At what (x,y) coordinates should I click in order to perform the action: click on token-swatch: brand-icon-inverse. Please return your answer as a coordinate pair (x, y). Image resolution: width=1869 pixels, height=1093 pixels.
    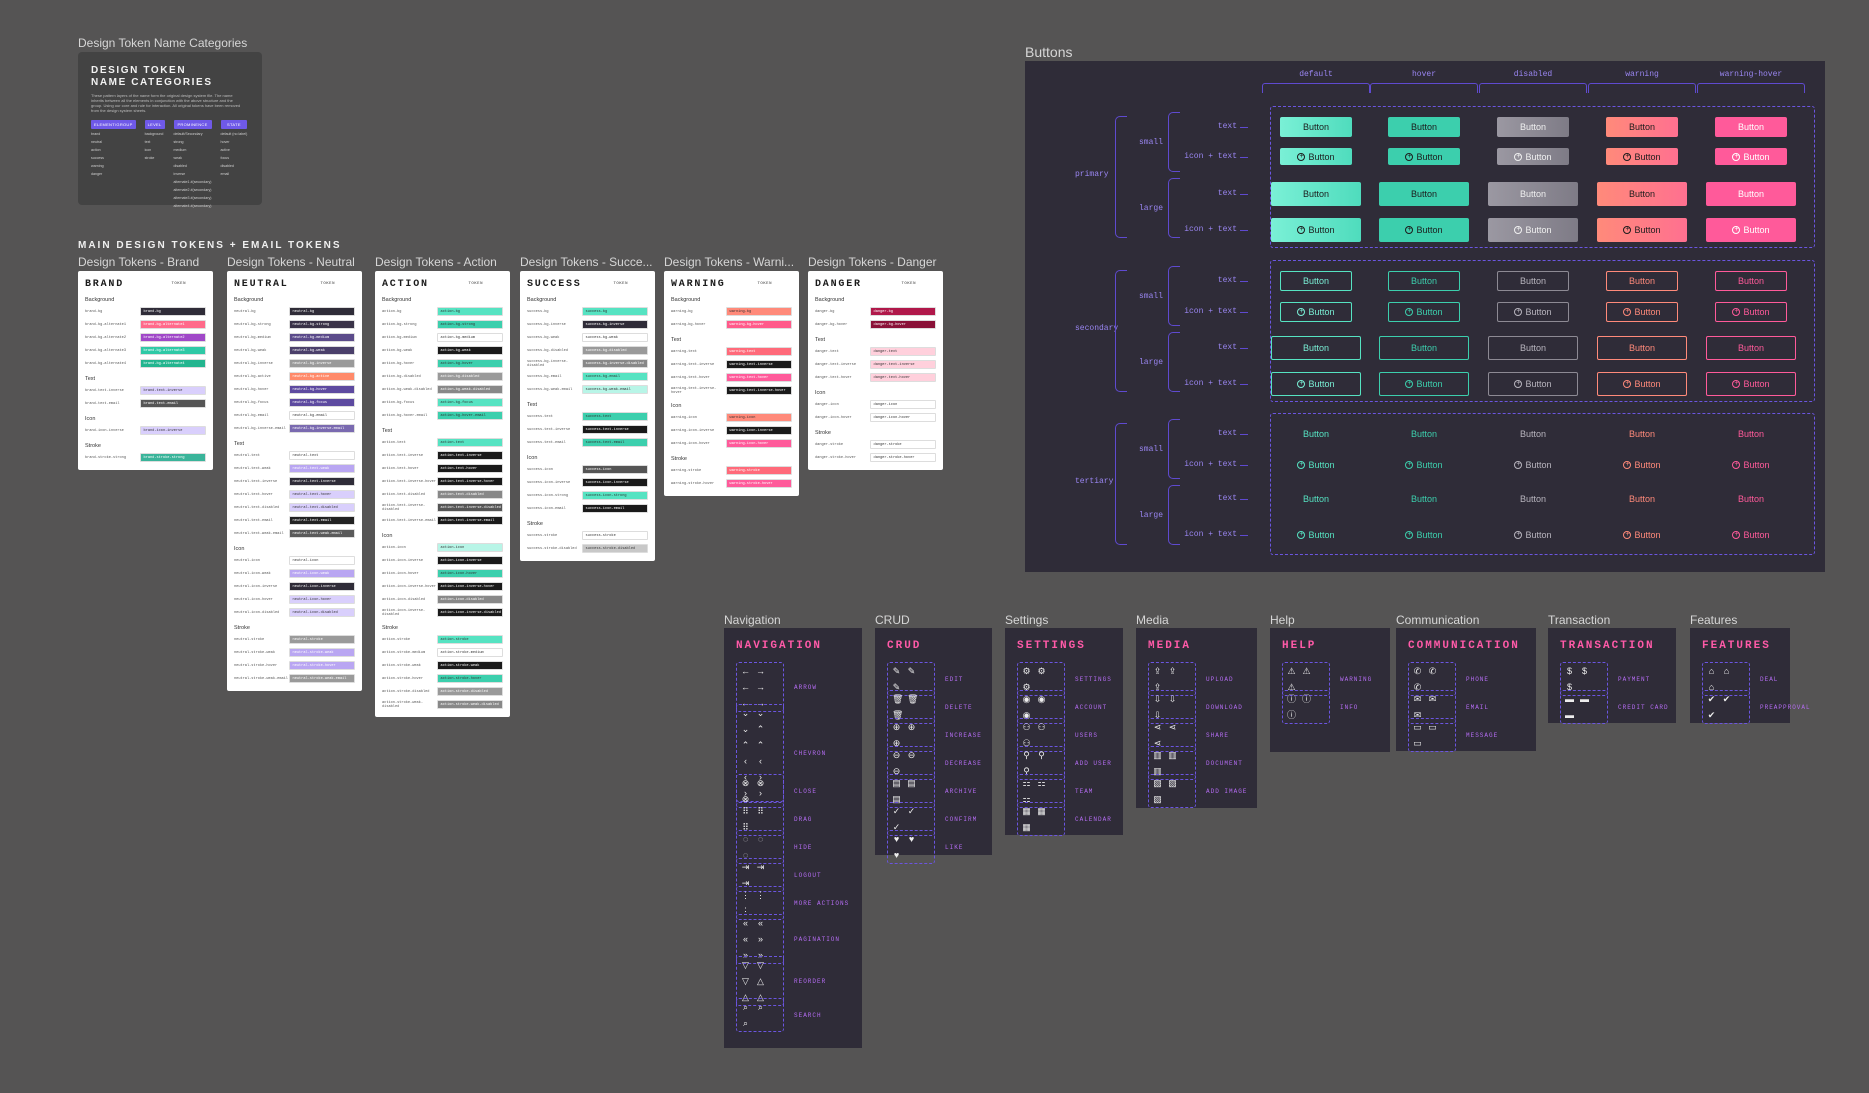
    Looking at the image, I should click on (172, 430).